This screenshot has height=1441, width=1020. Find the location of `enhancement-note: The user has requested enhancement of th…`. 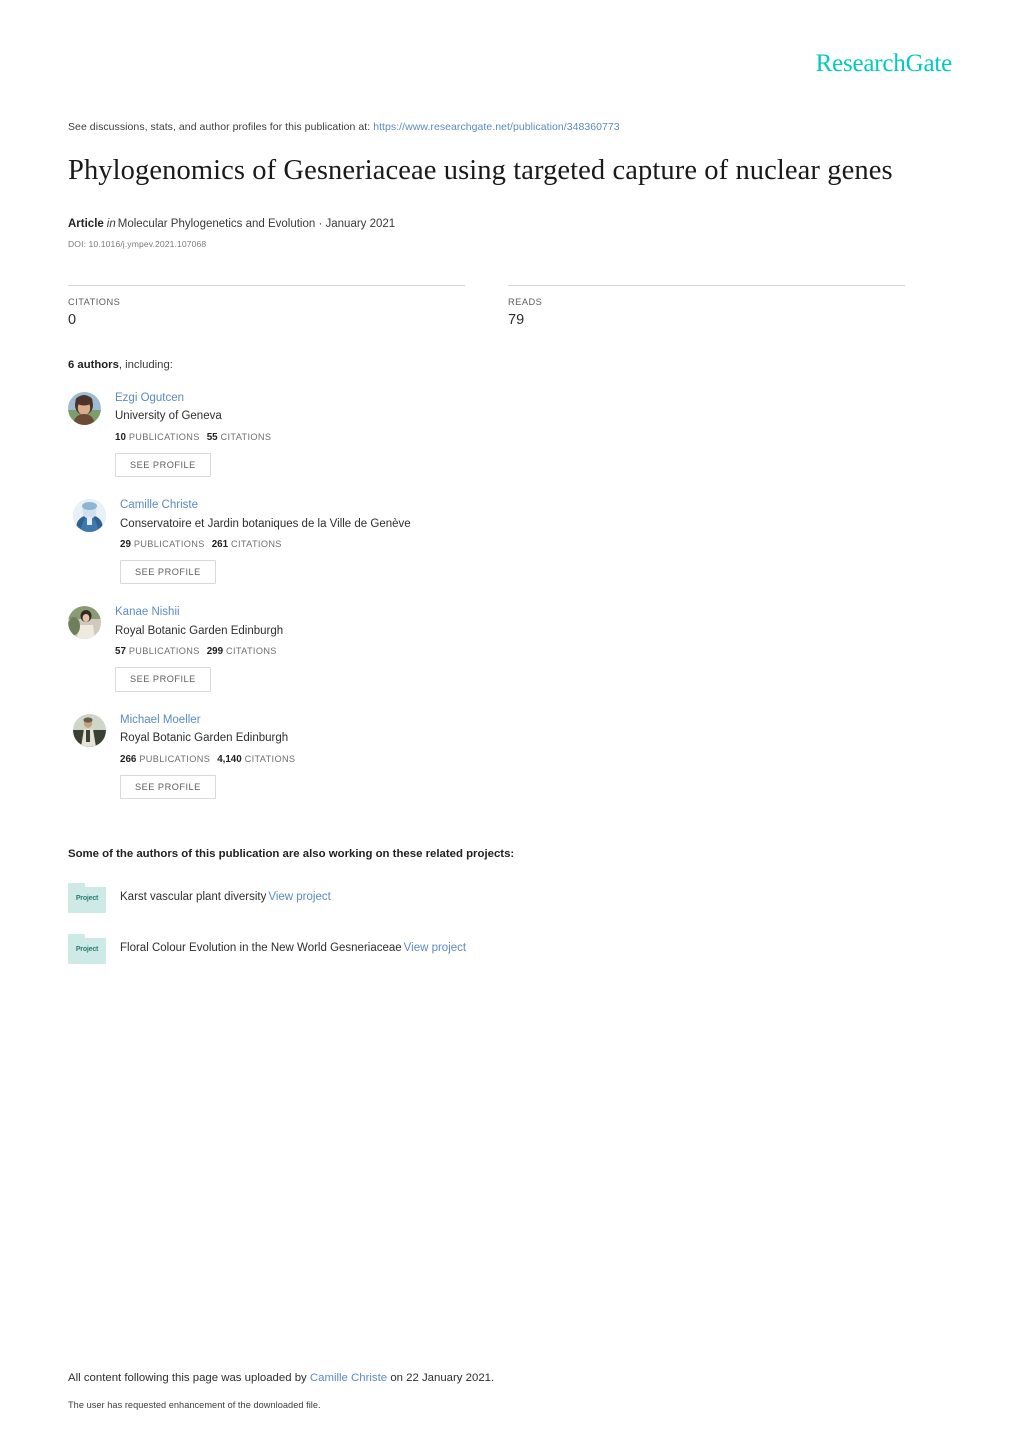

enhancement-note: The user has requested enhancement of th… is located at coordinates (194, 1404).